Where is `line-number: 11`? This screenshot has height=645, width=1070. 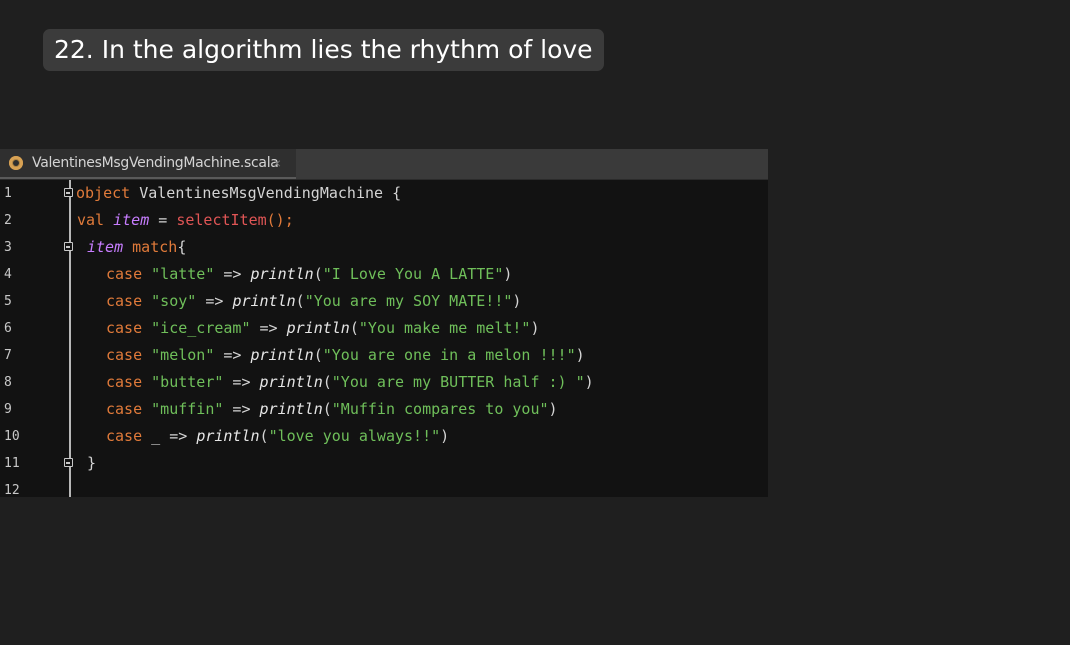 line-number: 11 is located at coordinates (12, 463).